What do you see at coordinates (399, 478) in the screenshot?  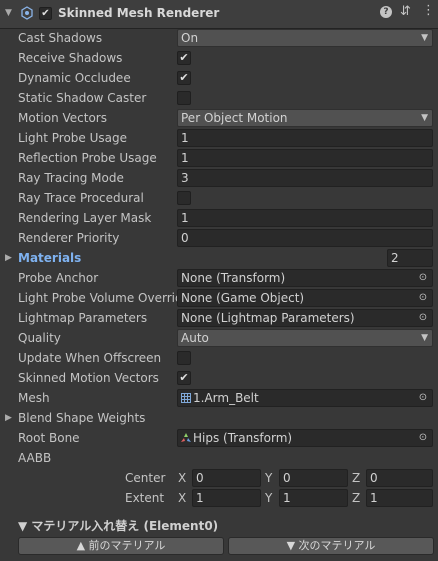 I see `center-z-field: 0` at bounding box center [399, 478].